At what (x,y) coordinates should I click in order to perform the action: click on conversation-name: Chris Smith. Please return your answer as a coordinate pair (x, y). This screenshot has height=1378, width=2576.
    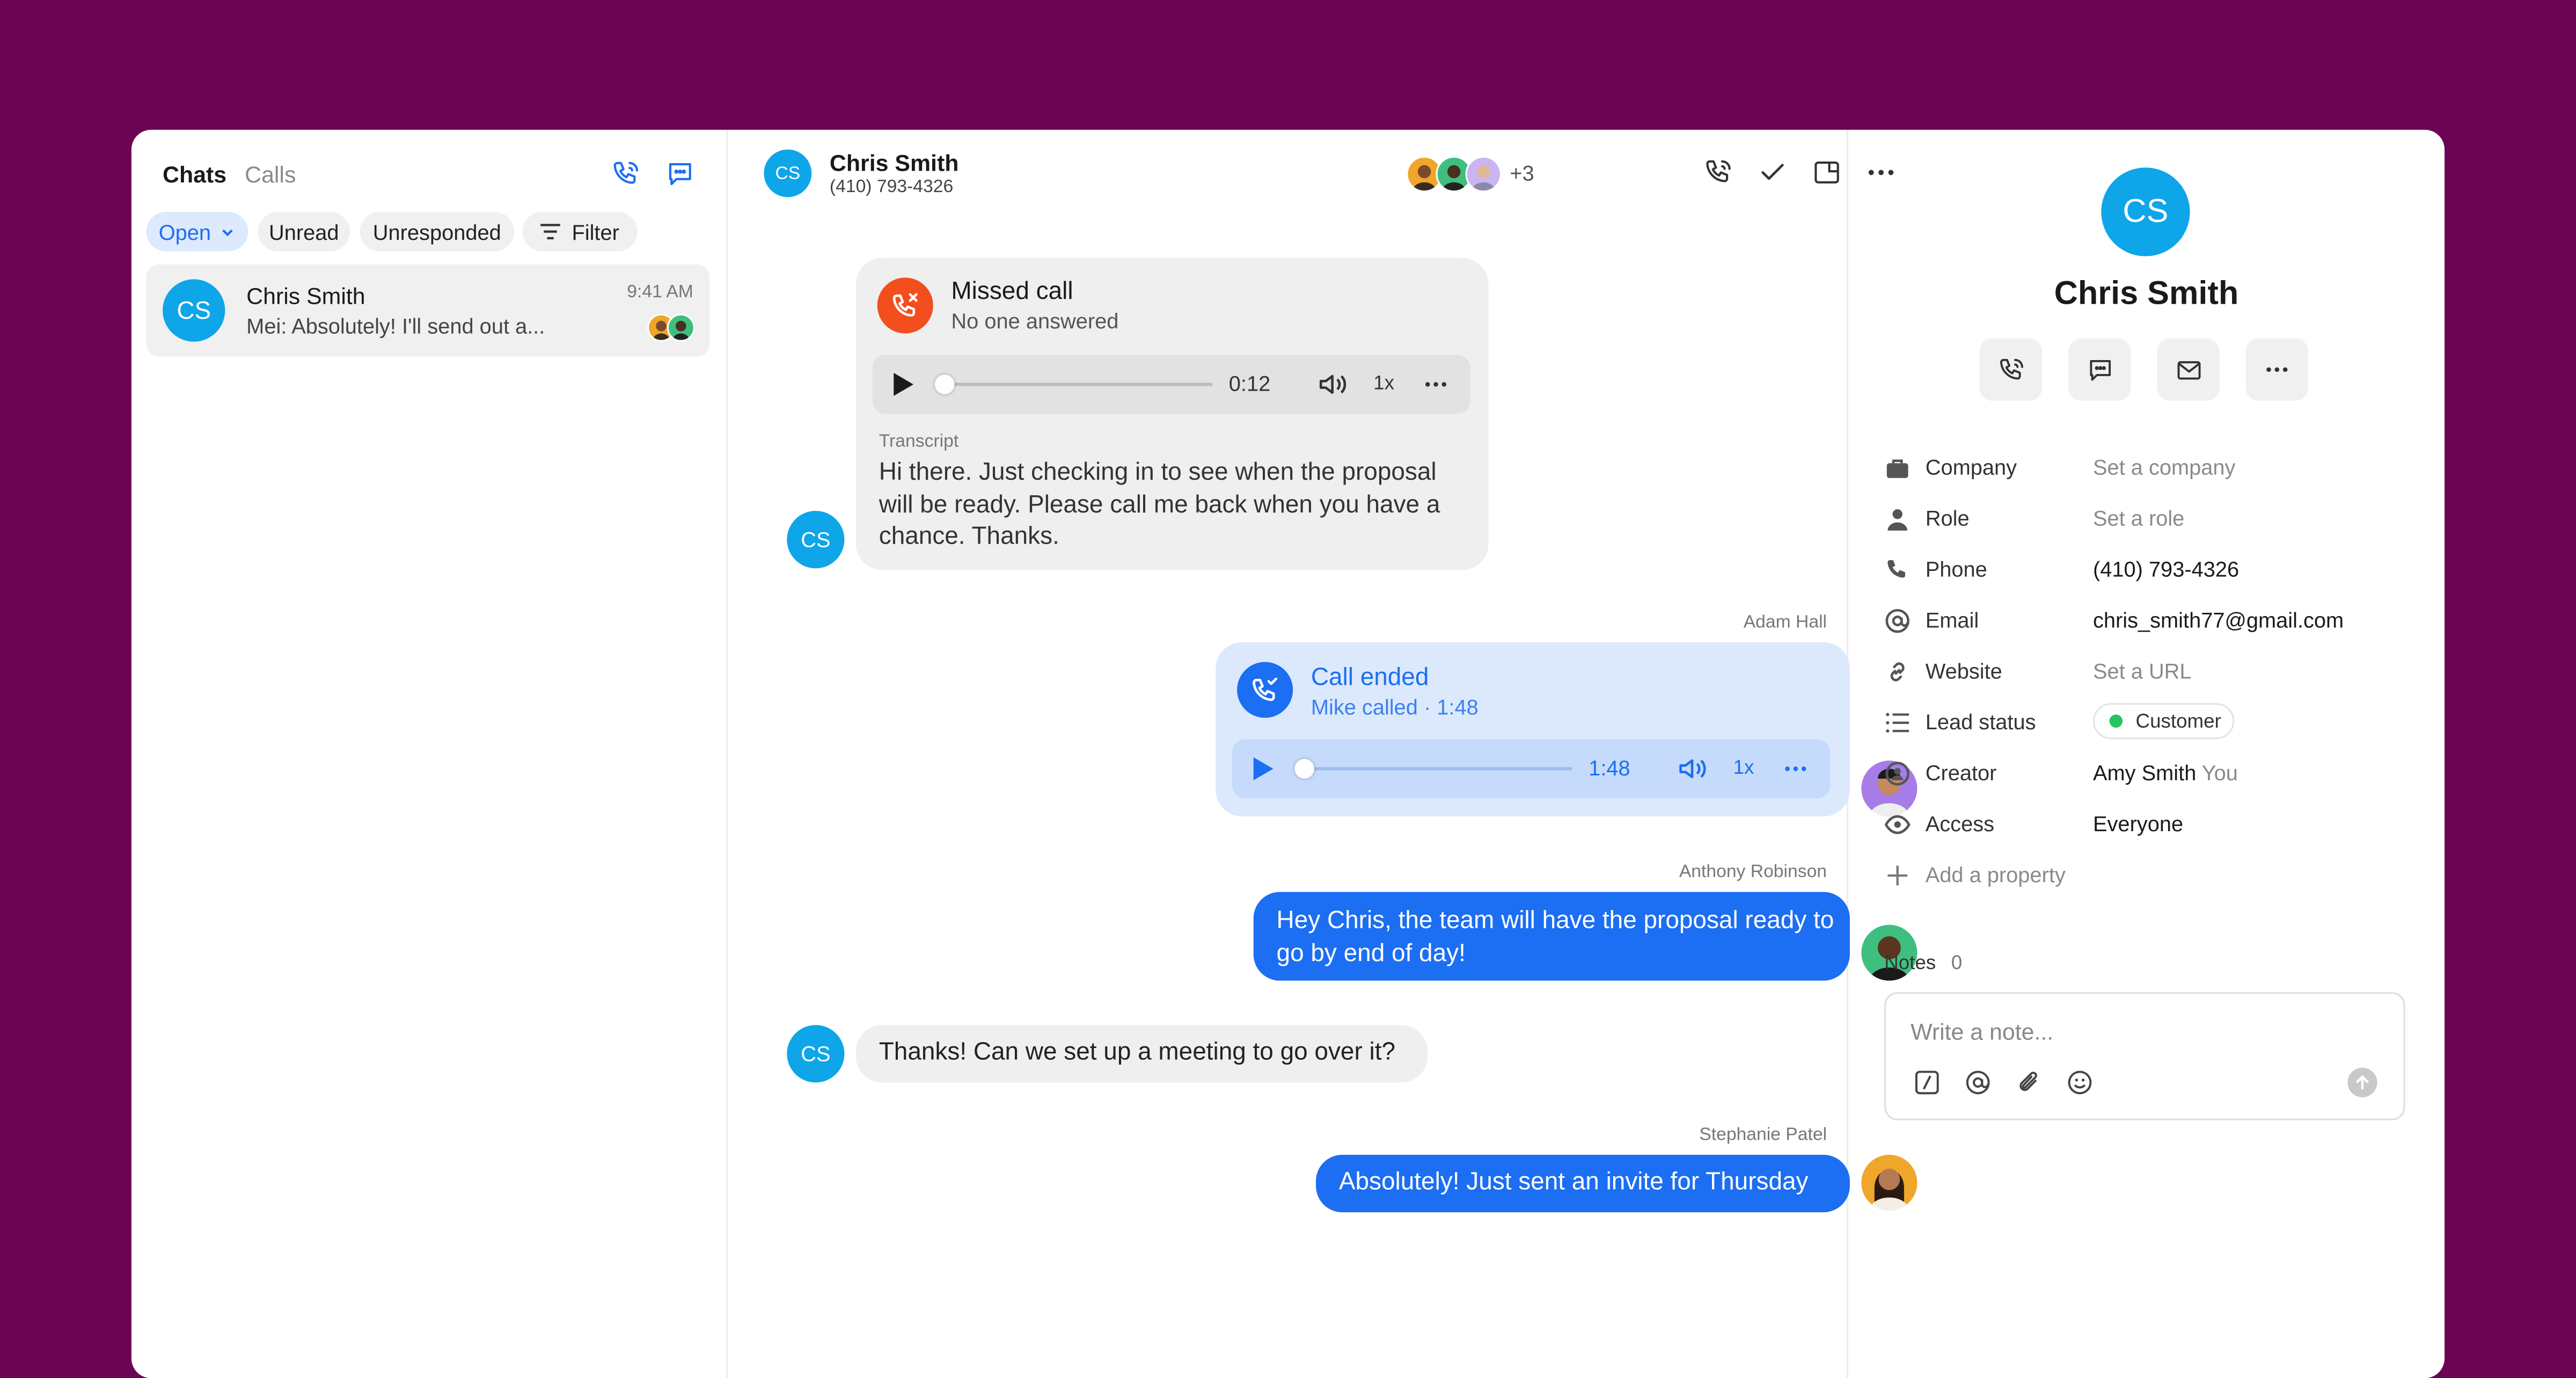
    Looking at the image, I should click on (305, 295).